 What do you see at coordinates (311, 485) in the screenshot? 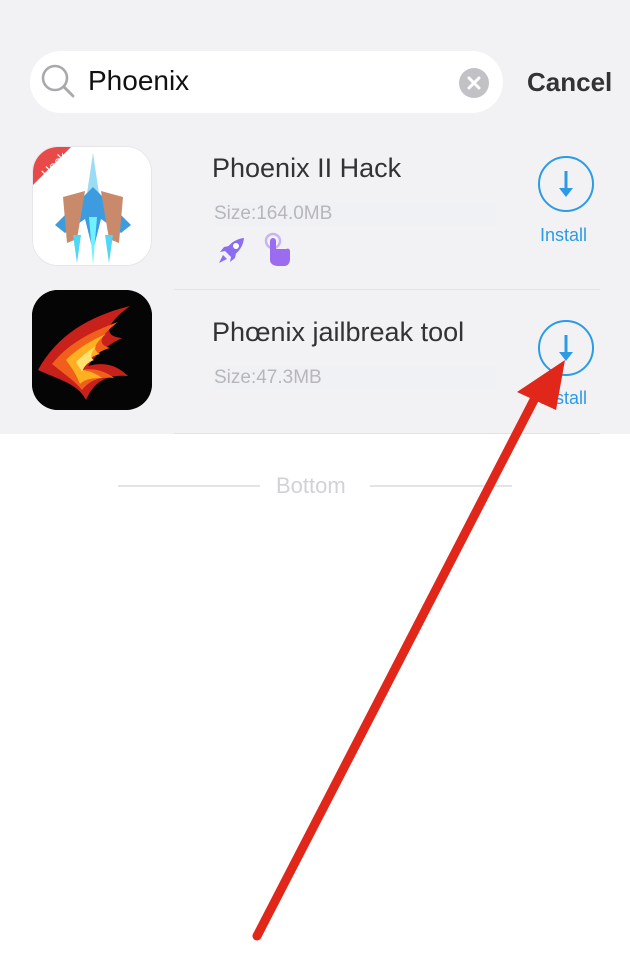
I see `bottom-label: Bottom` at bounding box center [311, 485].